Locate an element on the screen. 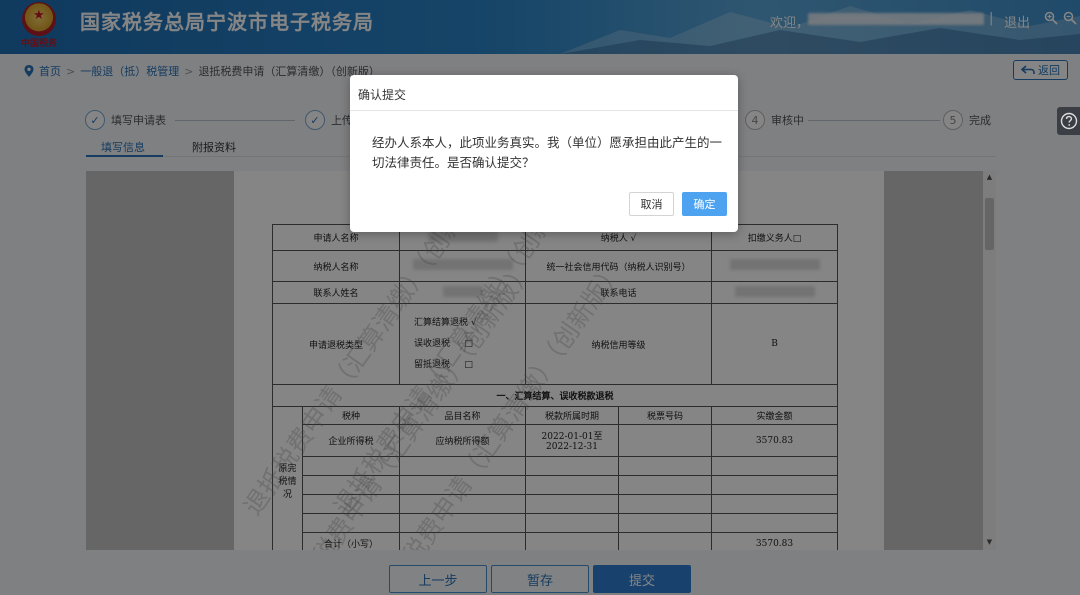 This screenshot has height=595, width=1080. dialog-confirm-button: 确定 is located at coordinates (704, 204).